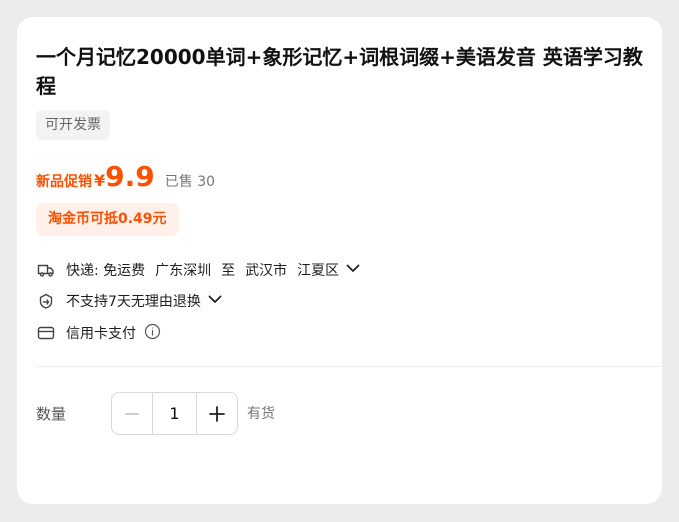 This screenshot has height=522, width=679. What do you see at coordinates (318, 270) in the screenshot?
I see `shipping-destination-district: 江夏区` at bounding box center [318, 270].